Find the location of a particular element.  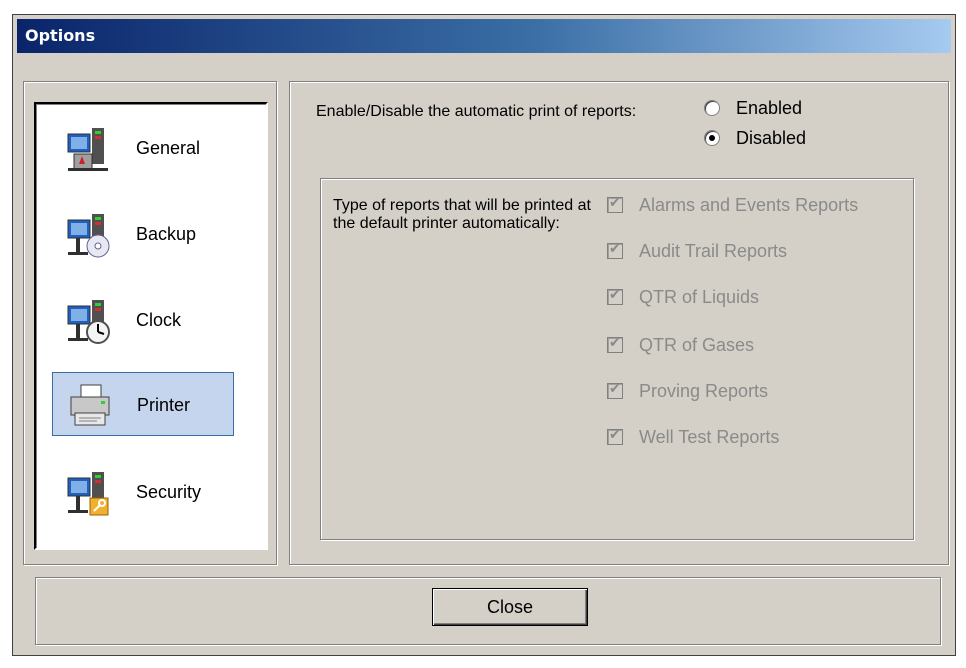

checkbox-label: Well Test Reports is located at coordinates (709, 437).